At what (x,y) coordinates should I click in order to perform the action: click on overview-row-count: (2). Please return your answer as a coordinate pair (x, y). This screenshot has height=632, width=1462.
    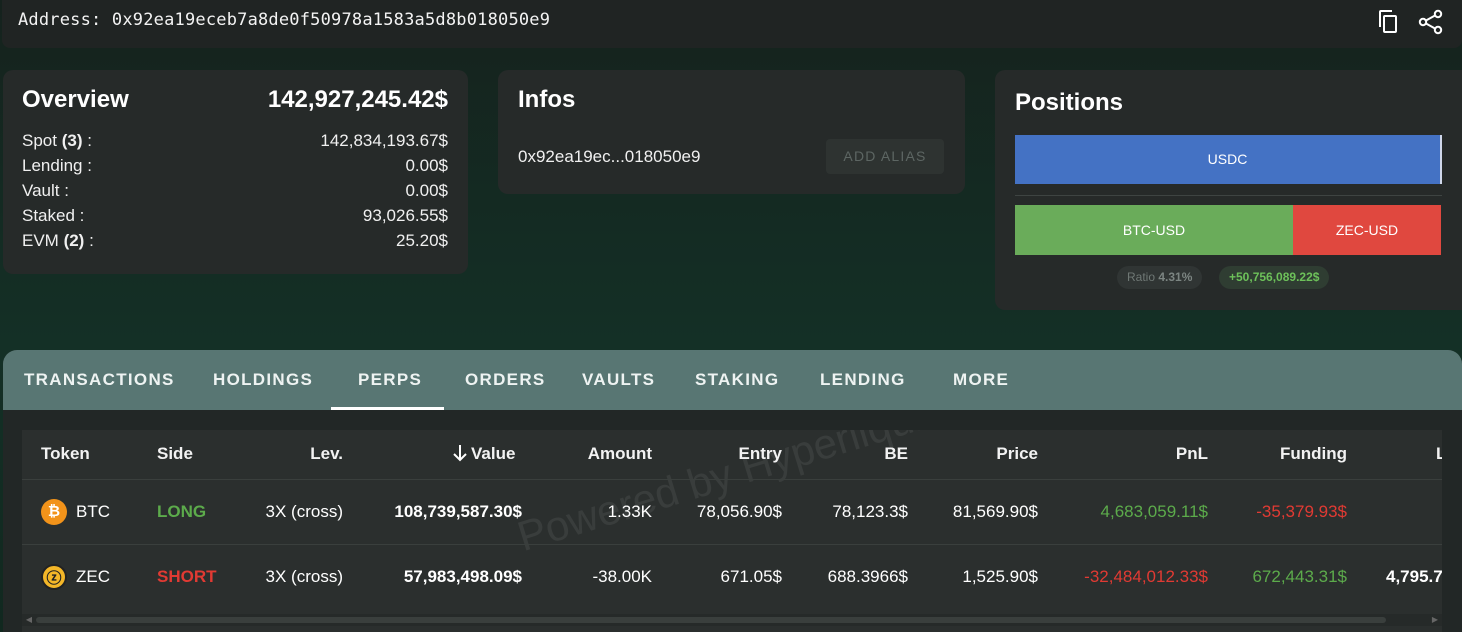
    Looking at the image, I should click on (74, 240).